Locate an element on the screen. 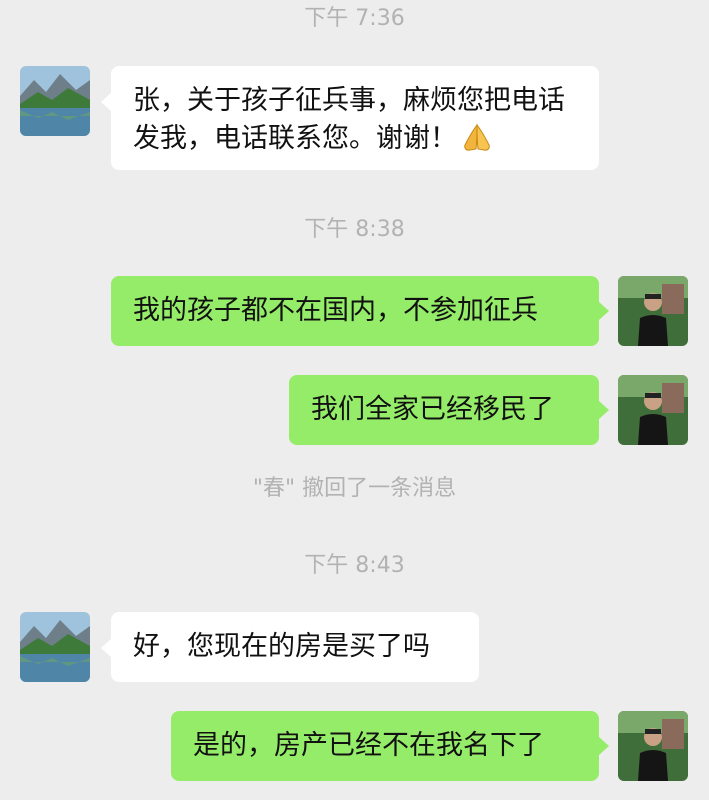 This screenshot has height=800, width=709. message-bubble-outgoing: 我的孩子都不在国内，不参加征兵 is located at coordinates (355, 311).